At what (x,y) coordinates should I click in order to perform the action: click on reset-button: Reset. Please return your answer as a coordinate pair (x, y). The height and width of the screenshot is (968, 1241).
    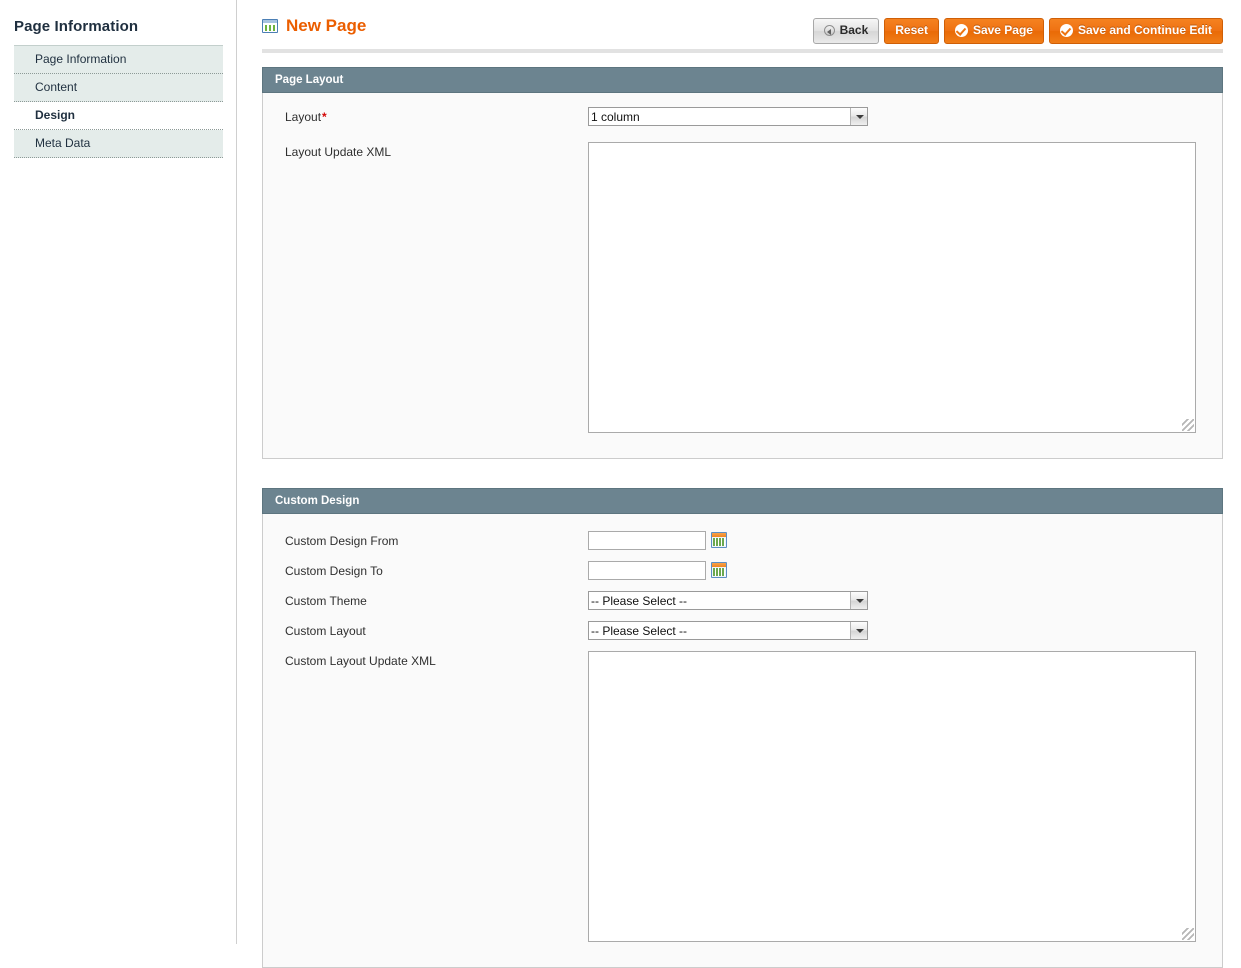
    Looking at the image, I should click on (911, 31).